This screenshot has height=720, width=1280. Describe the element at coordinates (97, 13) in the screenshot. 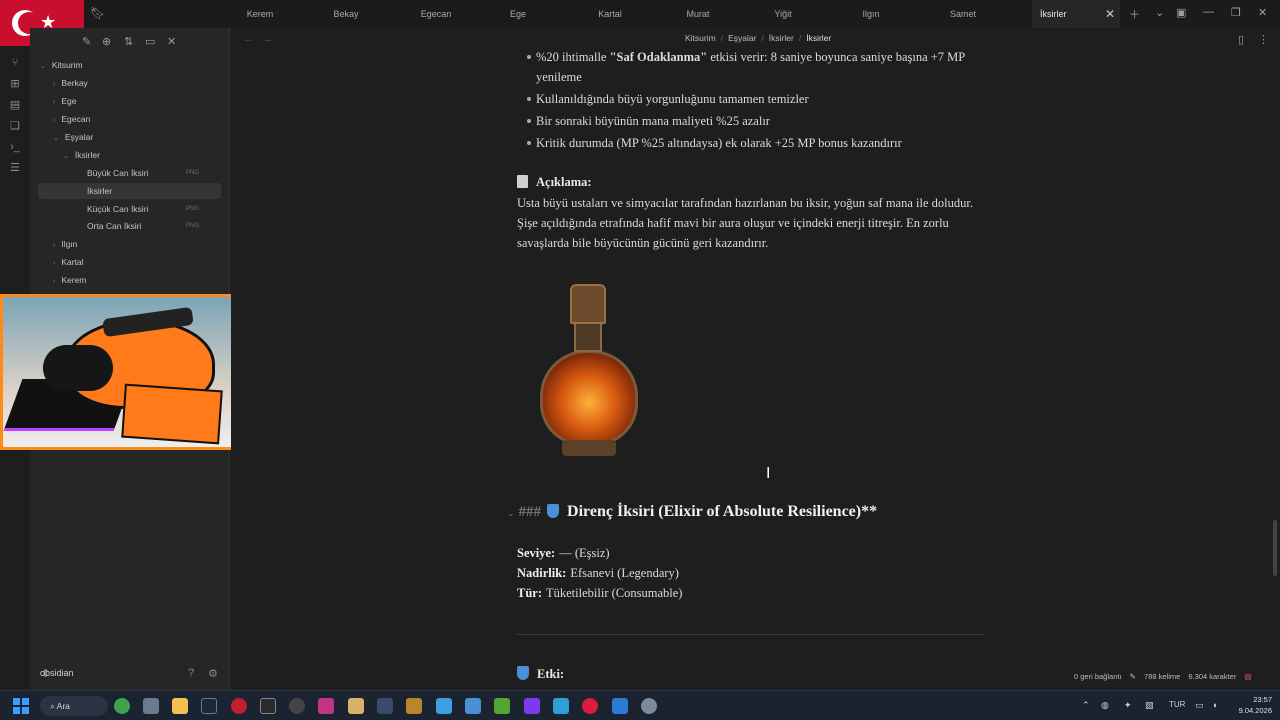

I see `bookmark-icon: 🔖︎` at that location.